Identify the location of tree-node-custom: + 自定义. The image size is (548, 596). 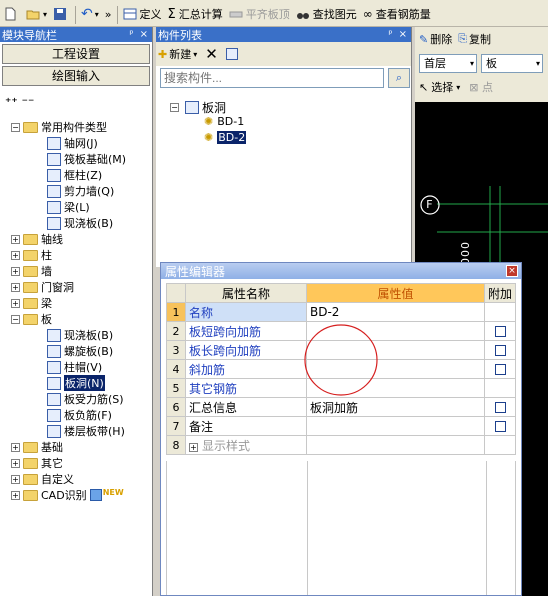
(76, 479).